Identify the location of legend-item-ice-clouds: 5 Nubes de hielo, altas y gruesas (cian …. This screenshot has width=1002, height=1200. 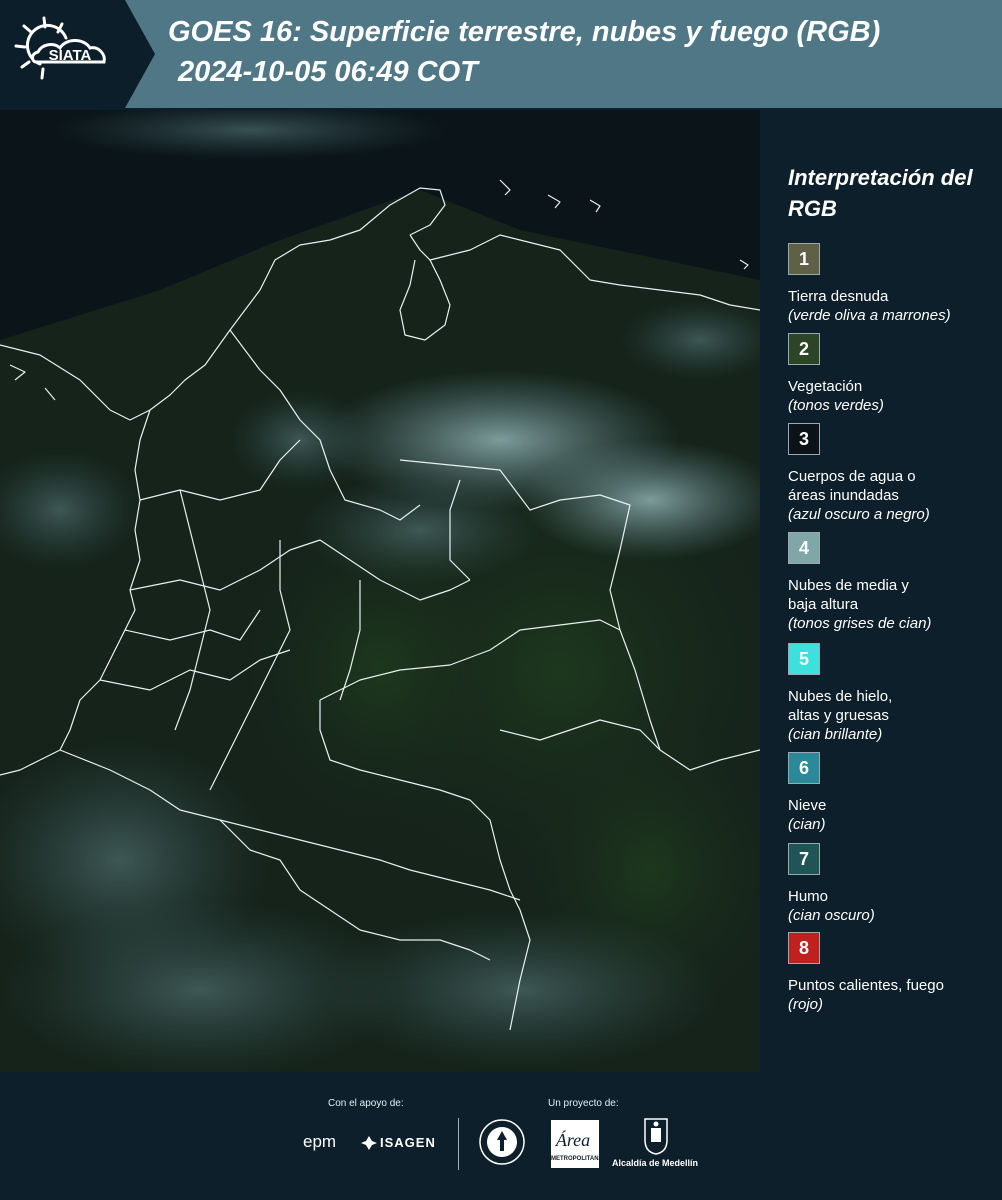
(893, 693).